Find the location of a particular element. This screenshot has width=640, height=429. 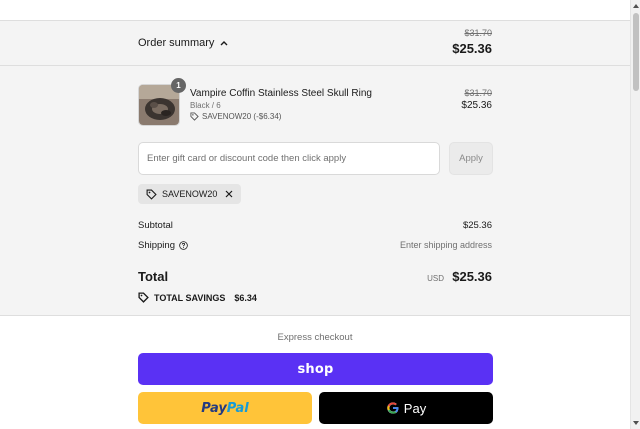

chevron-up-icon is located at coordinates (224, 43).